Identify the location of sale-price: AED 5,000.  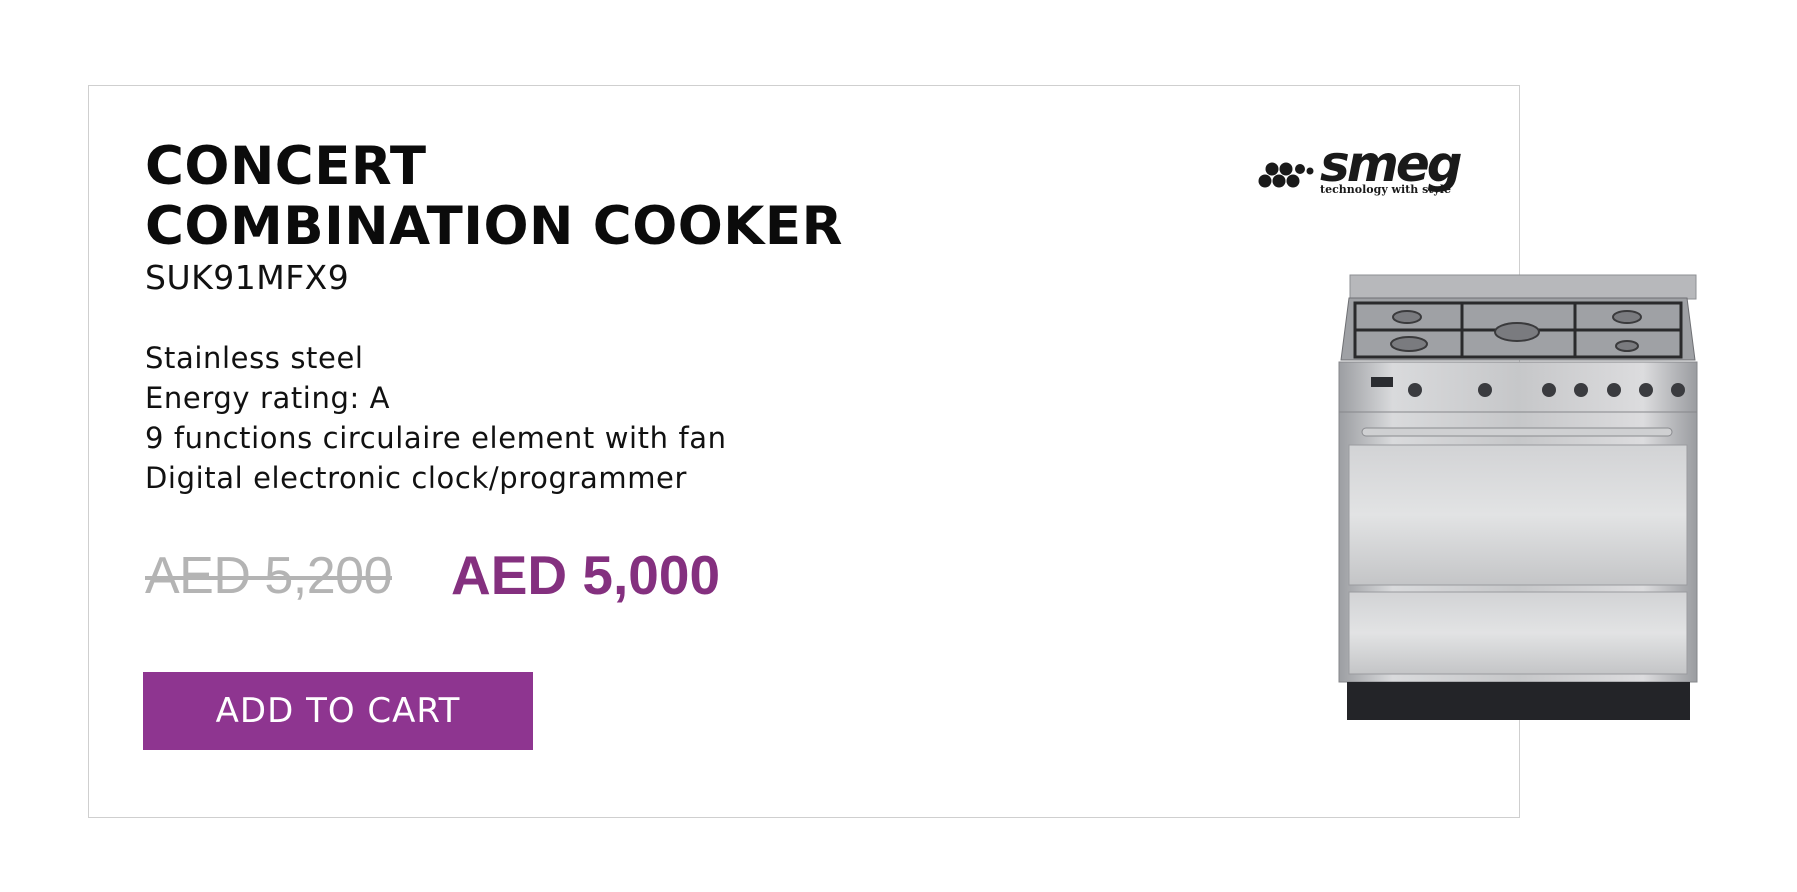
(586, 575).